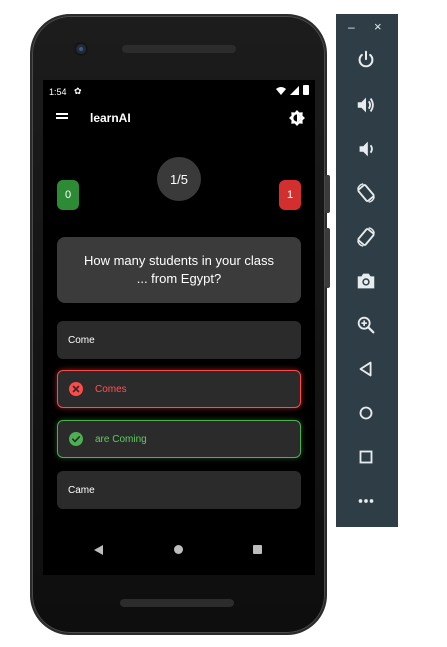 Image resolution: width=447 pixels, height=647 pixels. What do you see at coordinates (257, 549) in the screenshot?
I see `nav-recents-icon` at bounding box center [257, 549].